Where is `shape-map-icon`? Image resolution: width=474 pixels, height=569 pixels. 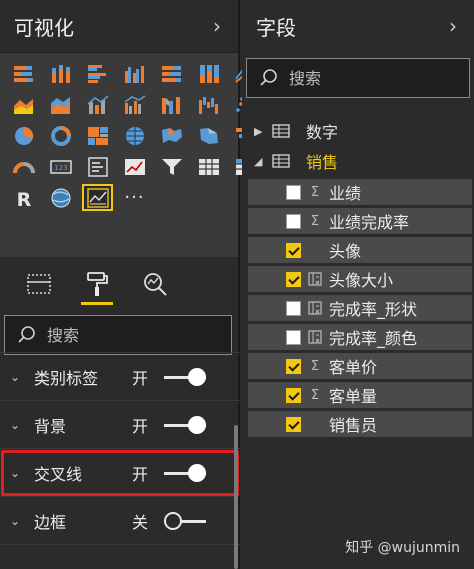 shape-map-icon is located at coordinates (208, 135).